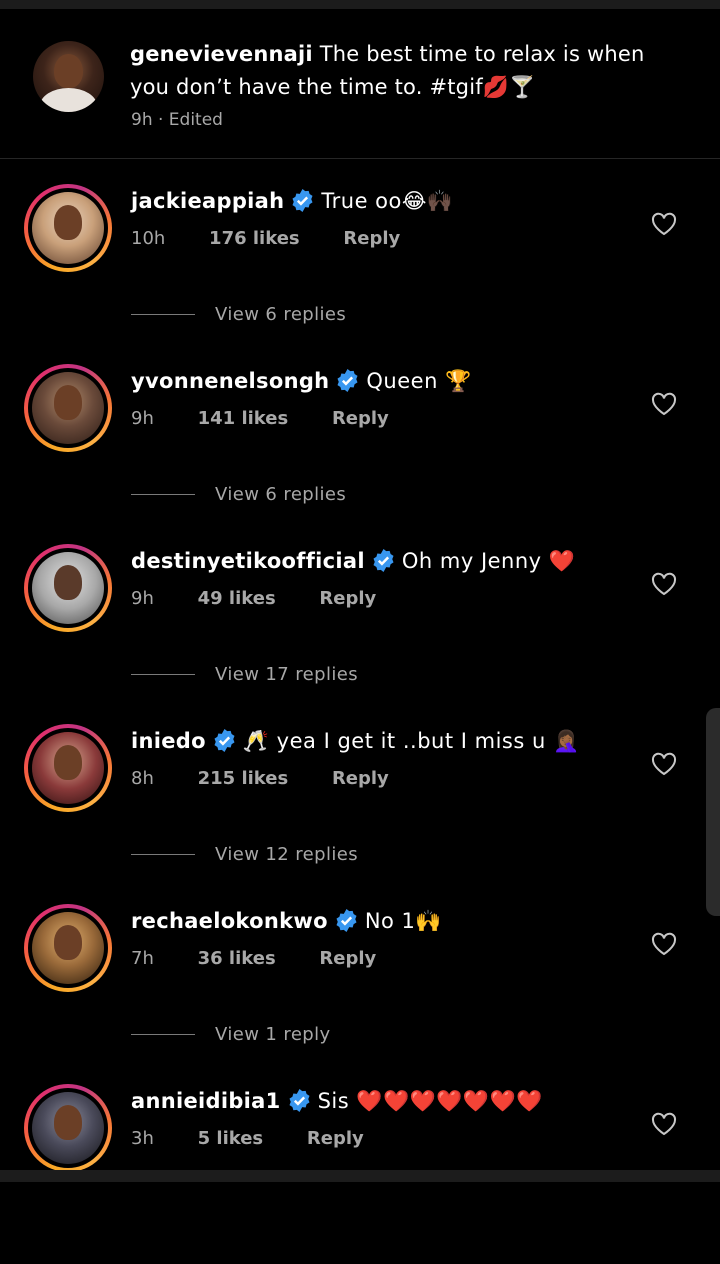 The height and width of the screenshot is (1264, 720). What do you see at coordinates (237, 598) in the screenshot?
I see `comment-likes: 49 likes` at bounding box center [237, 598].